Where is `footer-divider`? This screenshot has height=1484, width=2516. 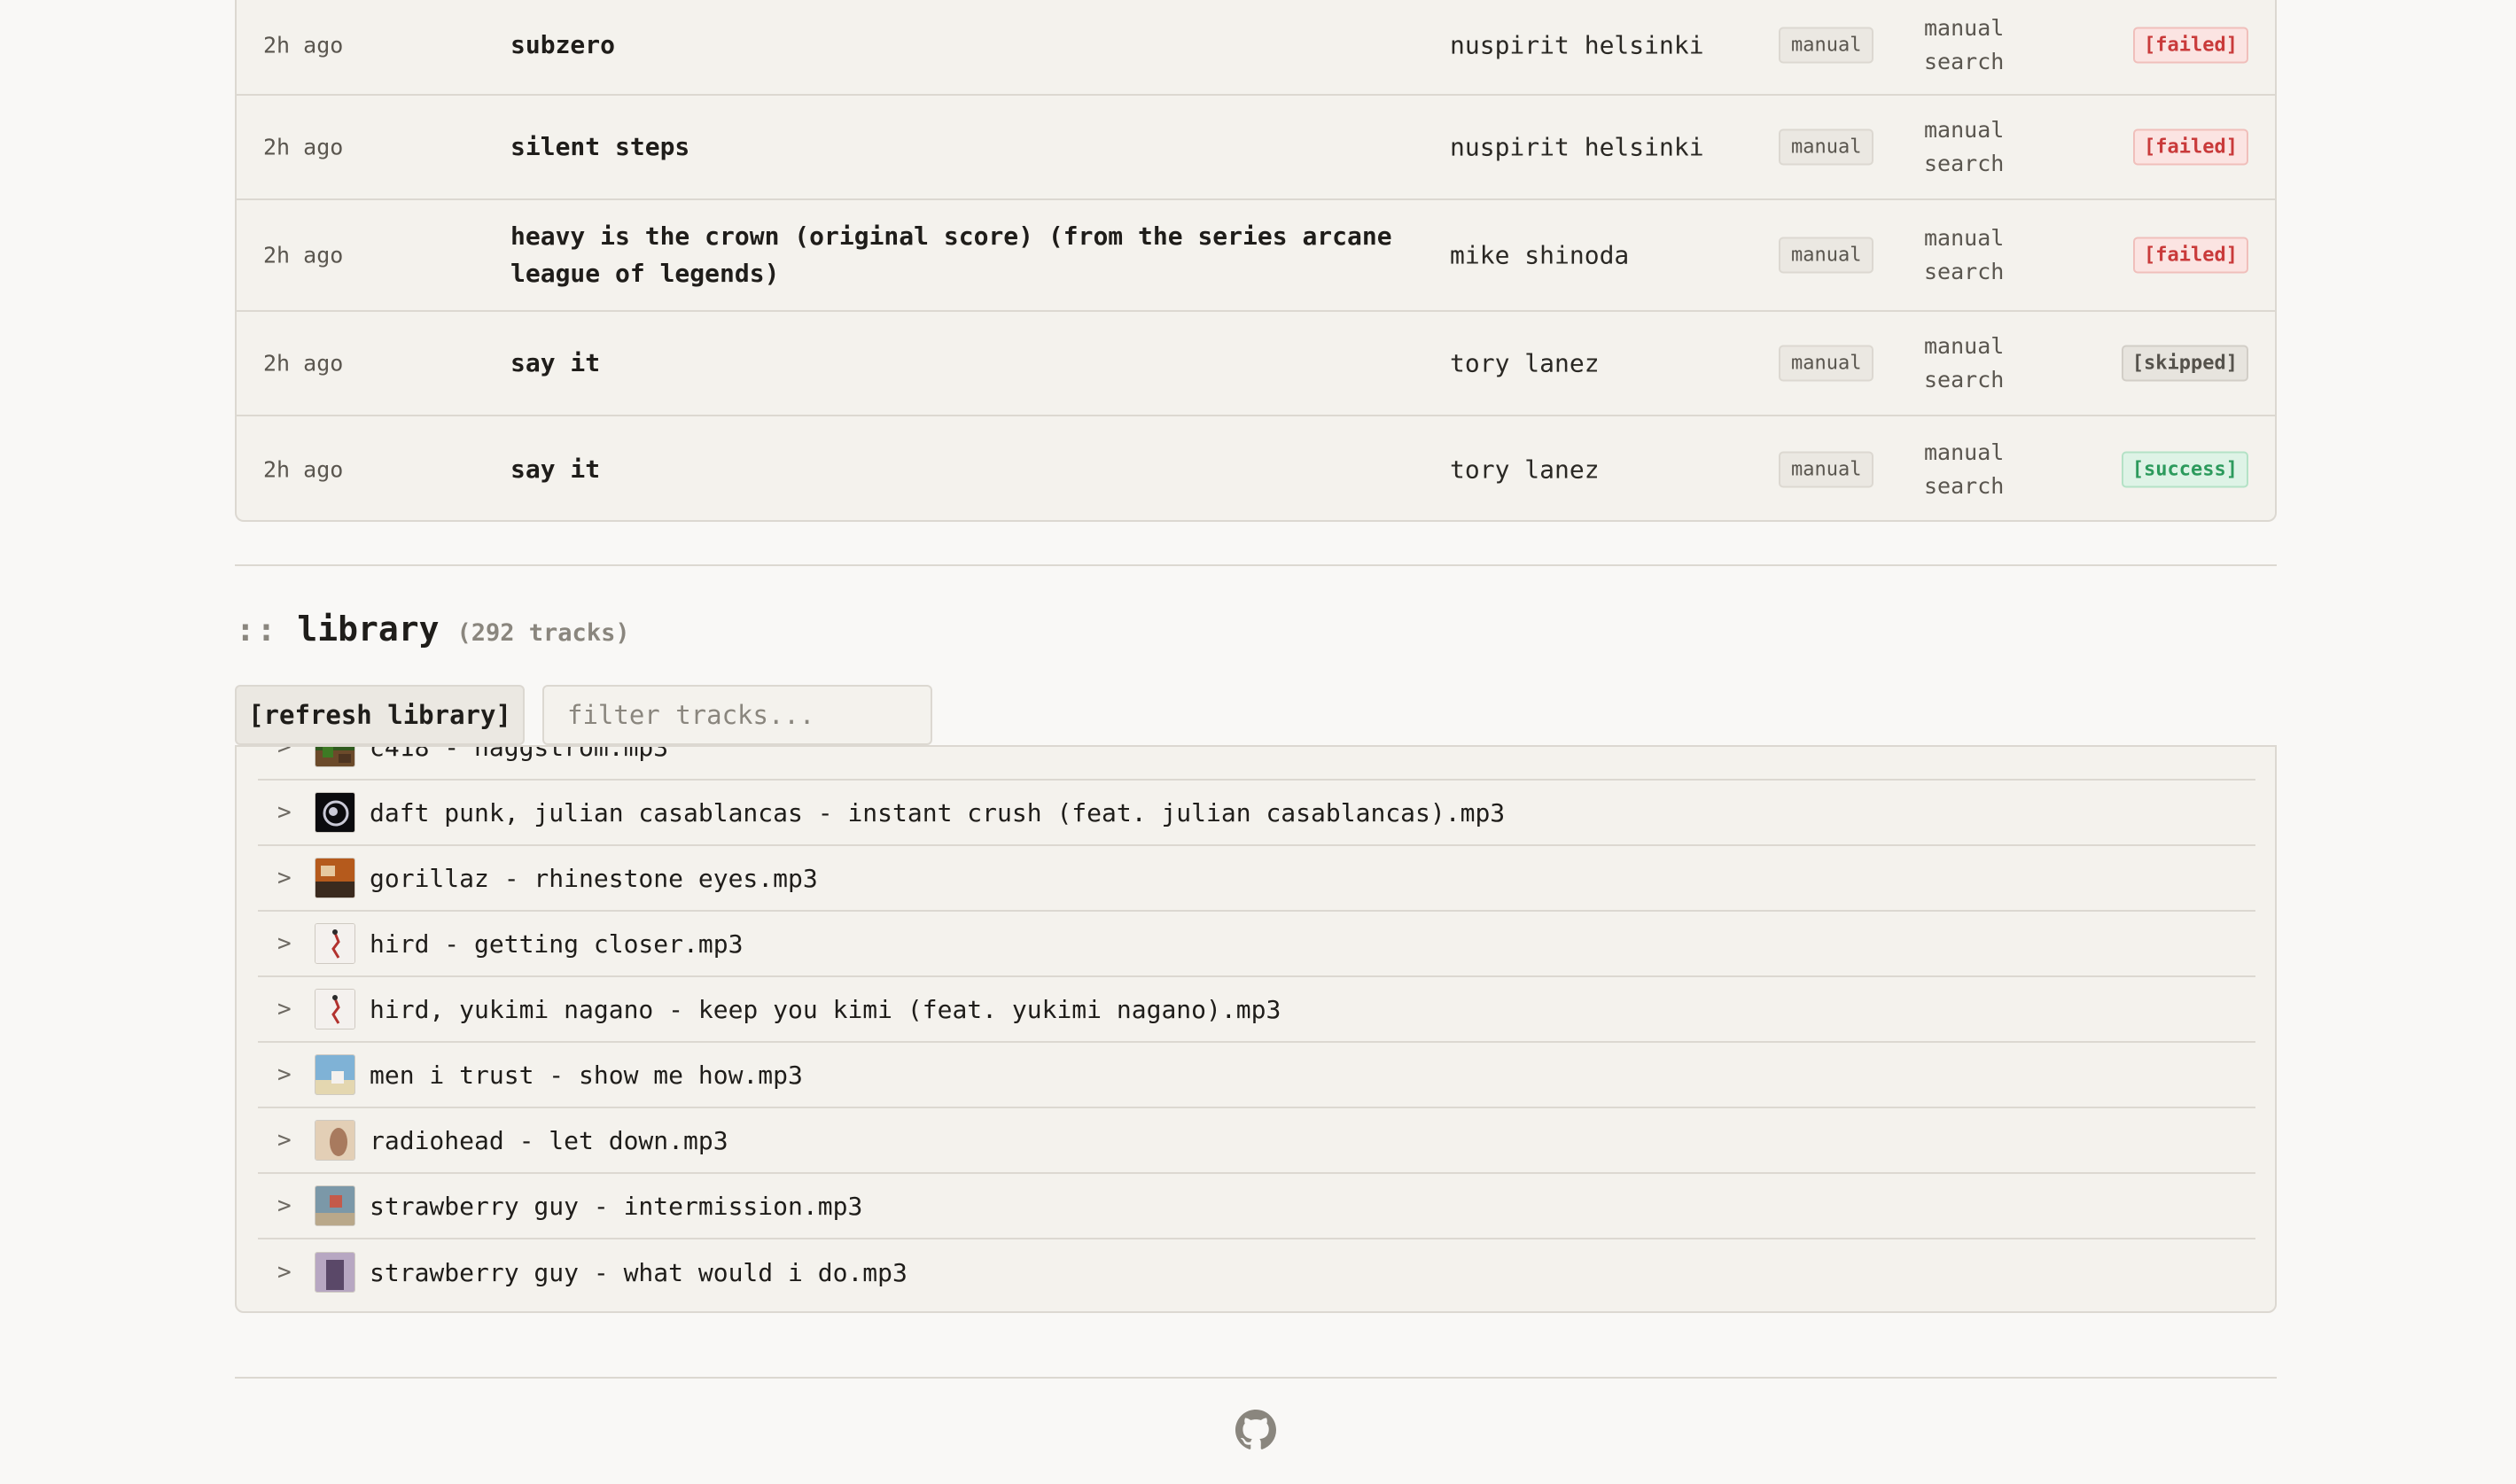 footer-divider is located at coordinates (1256, 1378).